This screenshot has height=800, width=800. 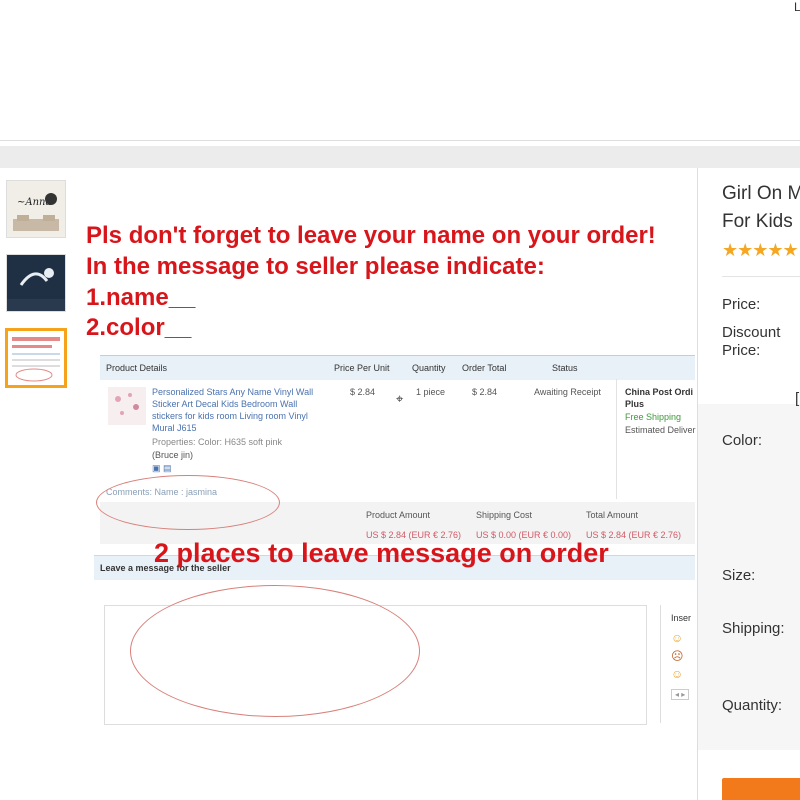 I want to click on emoticon-panel: Inser ☺ ☹ ☺ ◂ ▸, so click(x=680, y=664).